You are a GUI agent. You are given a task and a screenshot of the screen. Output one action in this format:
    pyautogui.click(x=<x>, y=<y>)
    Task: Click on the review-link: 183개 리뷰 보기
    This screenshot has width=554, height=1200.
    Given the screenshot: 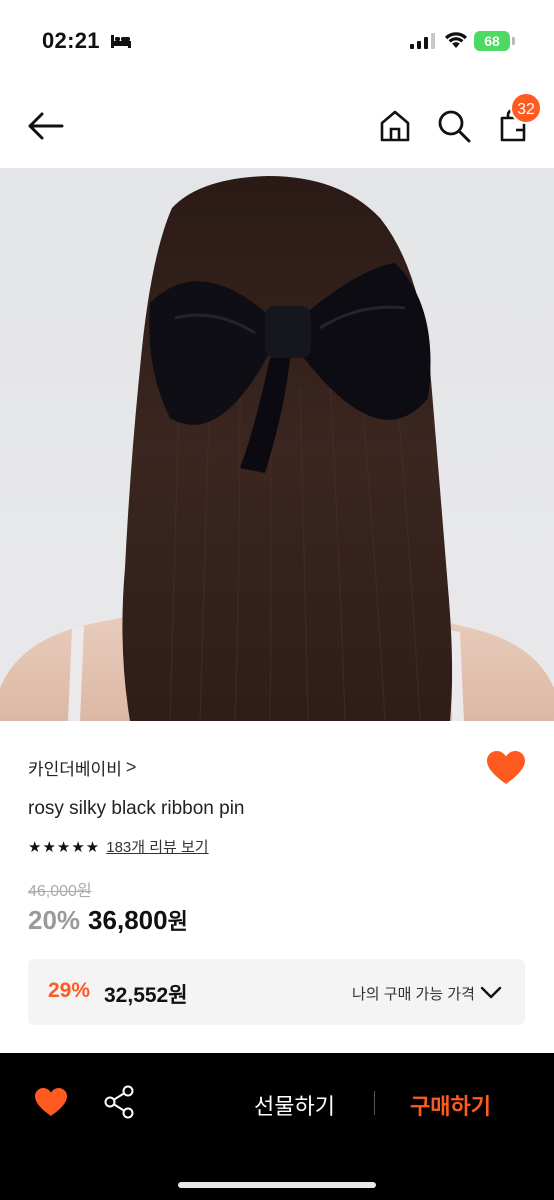 What is the action you would take?
    pyautogui.click(x=157, y=846)
    